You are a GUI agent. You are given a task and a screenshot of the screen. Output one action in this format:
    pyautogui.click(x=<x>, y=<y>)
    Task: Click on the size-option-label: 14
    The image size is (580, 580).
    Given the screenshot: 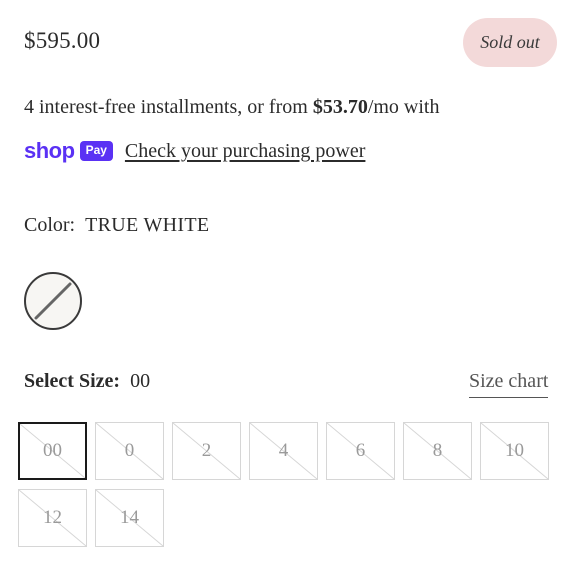 What is the action you would take?
    pyautogui.click(x=129, y=517)
    